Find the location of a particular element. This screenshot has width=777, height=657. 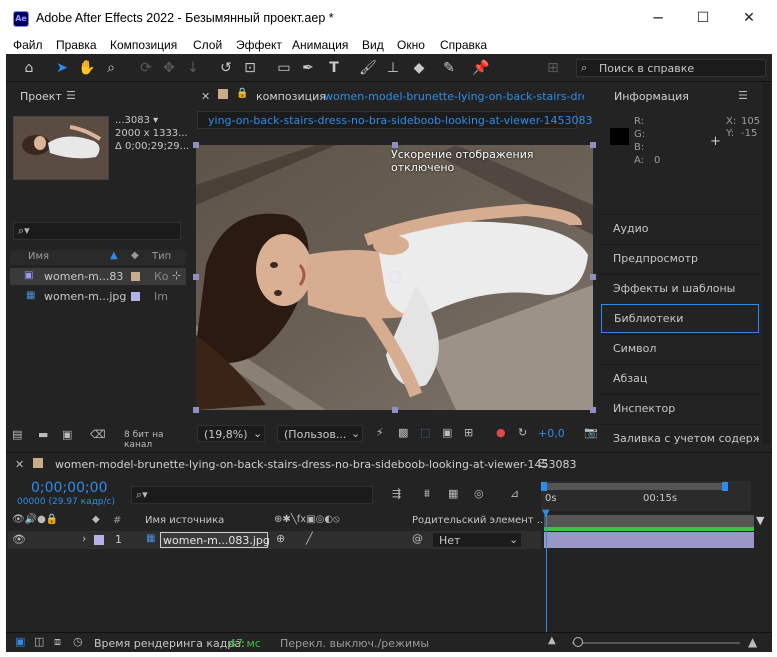

new-composition-icon: ▣ is located at coordinates (67, 434).